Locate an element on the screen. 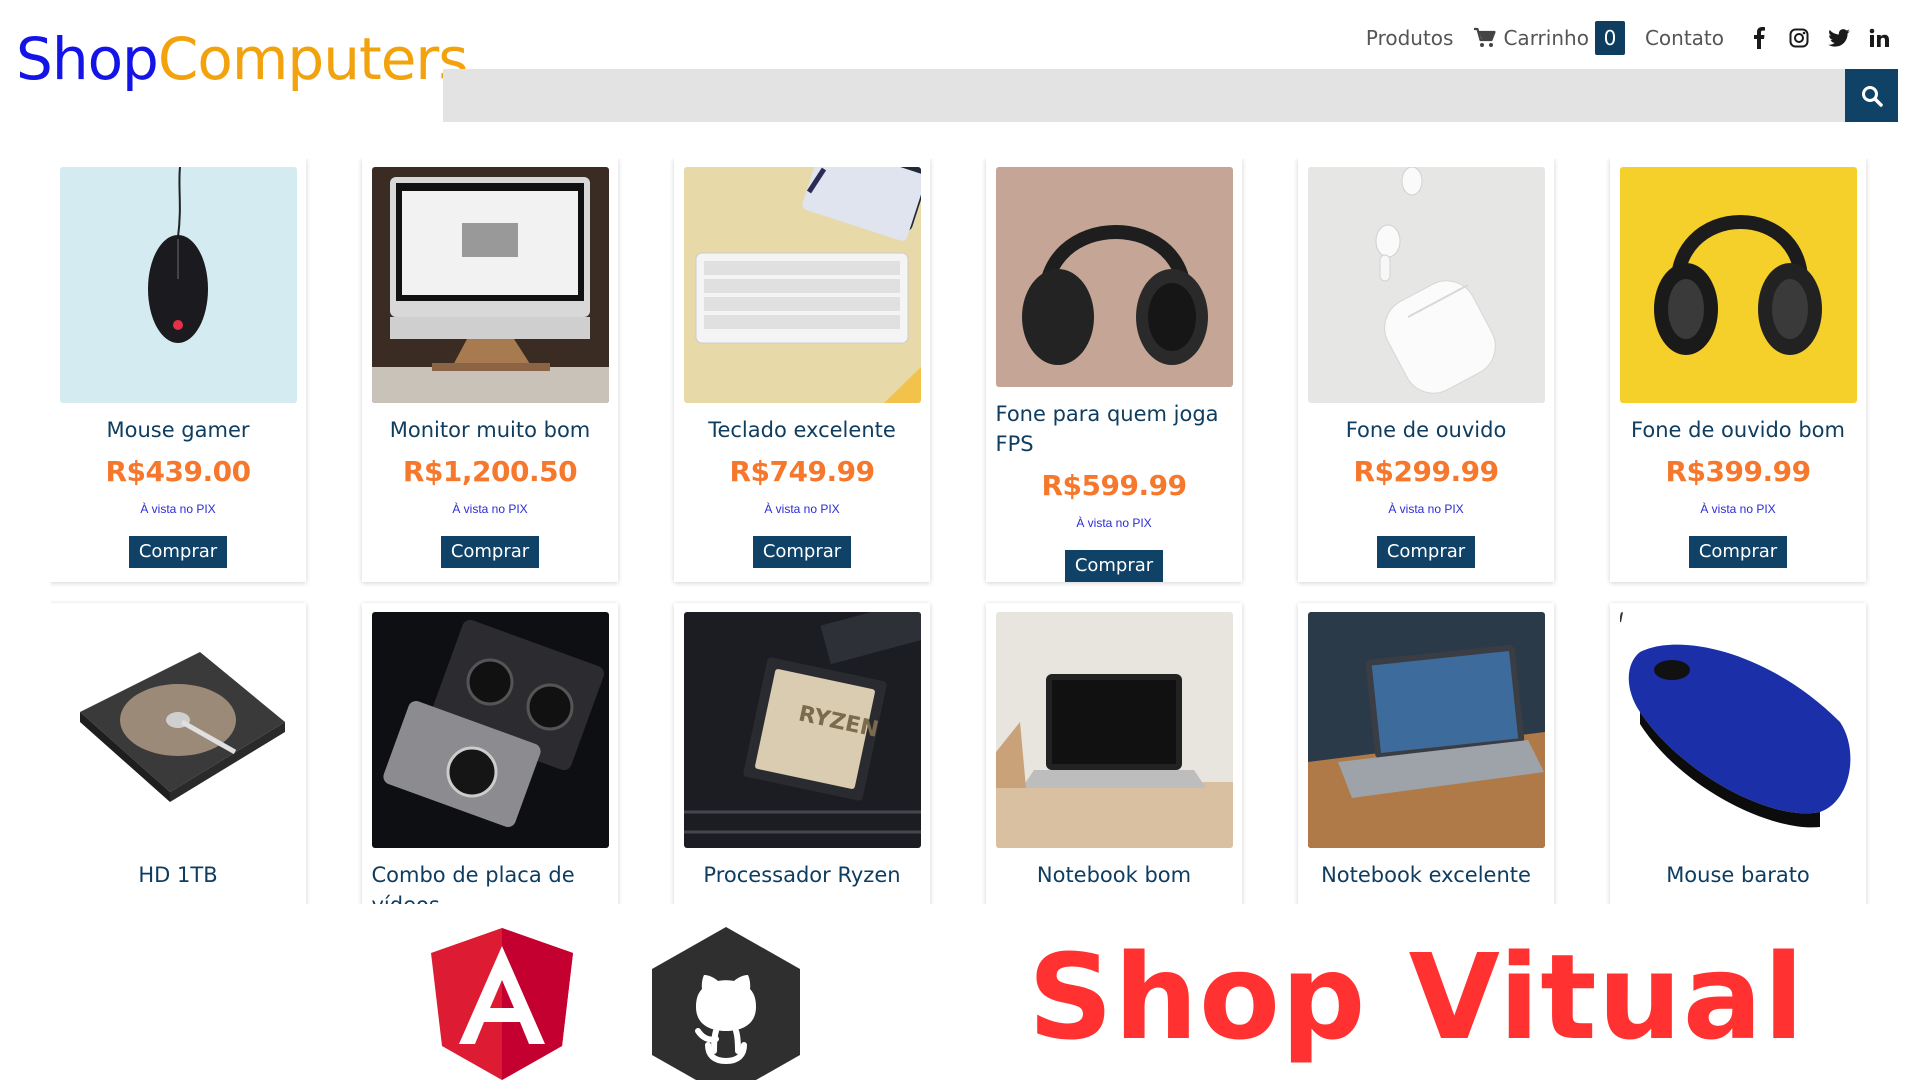  product-card: Notebook excelente is located at coordinates (1426, 753).